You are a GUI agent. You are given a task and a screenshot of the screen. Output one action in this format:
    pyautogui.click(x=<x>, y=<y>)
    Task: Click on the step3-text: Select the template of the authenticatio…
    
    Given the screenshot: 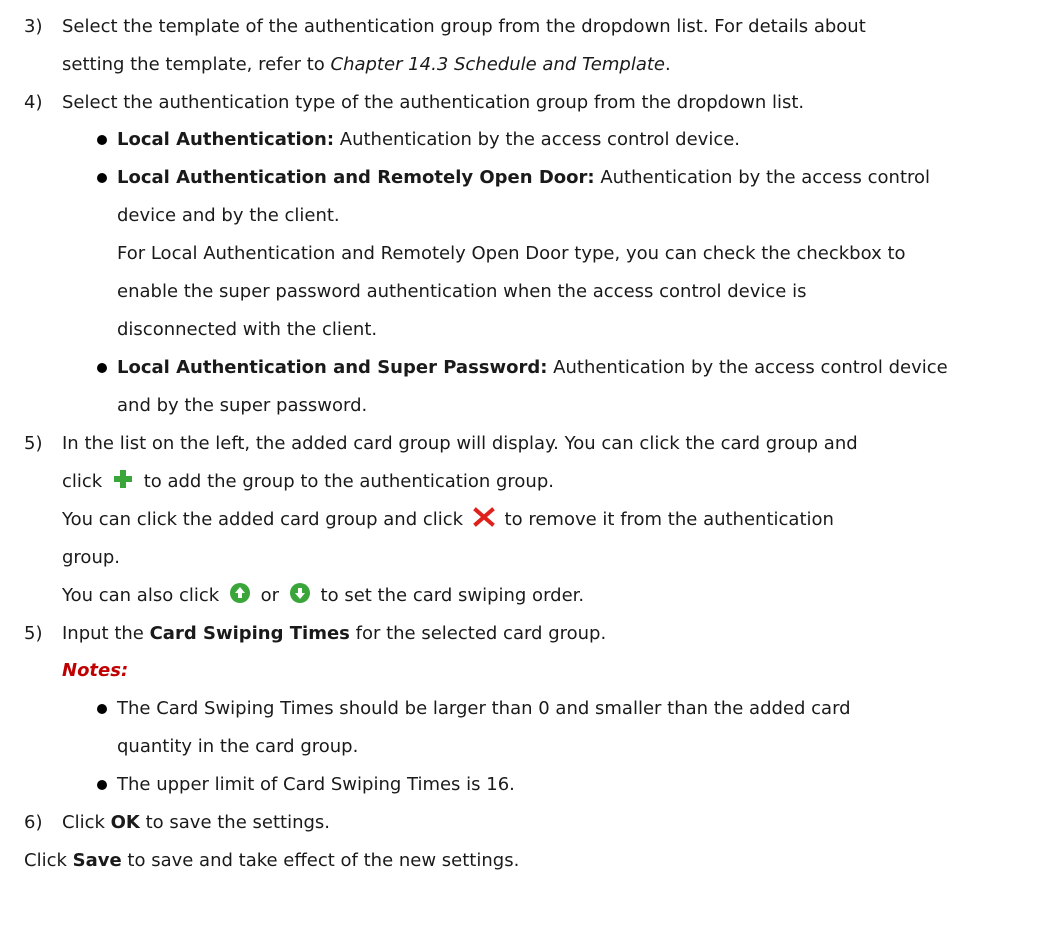 What is the action you would take?
    pyautogui.click(x=464, y=26)
    